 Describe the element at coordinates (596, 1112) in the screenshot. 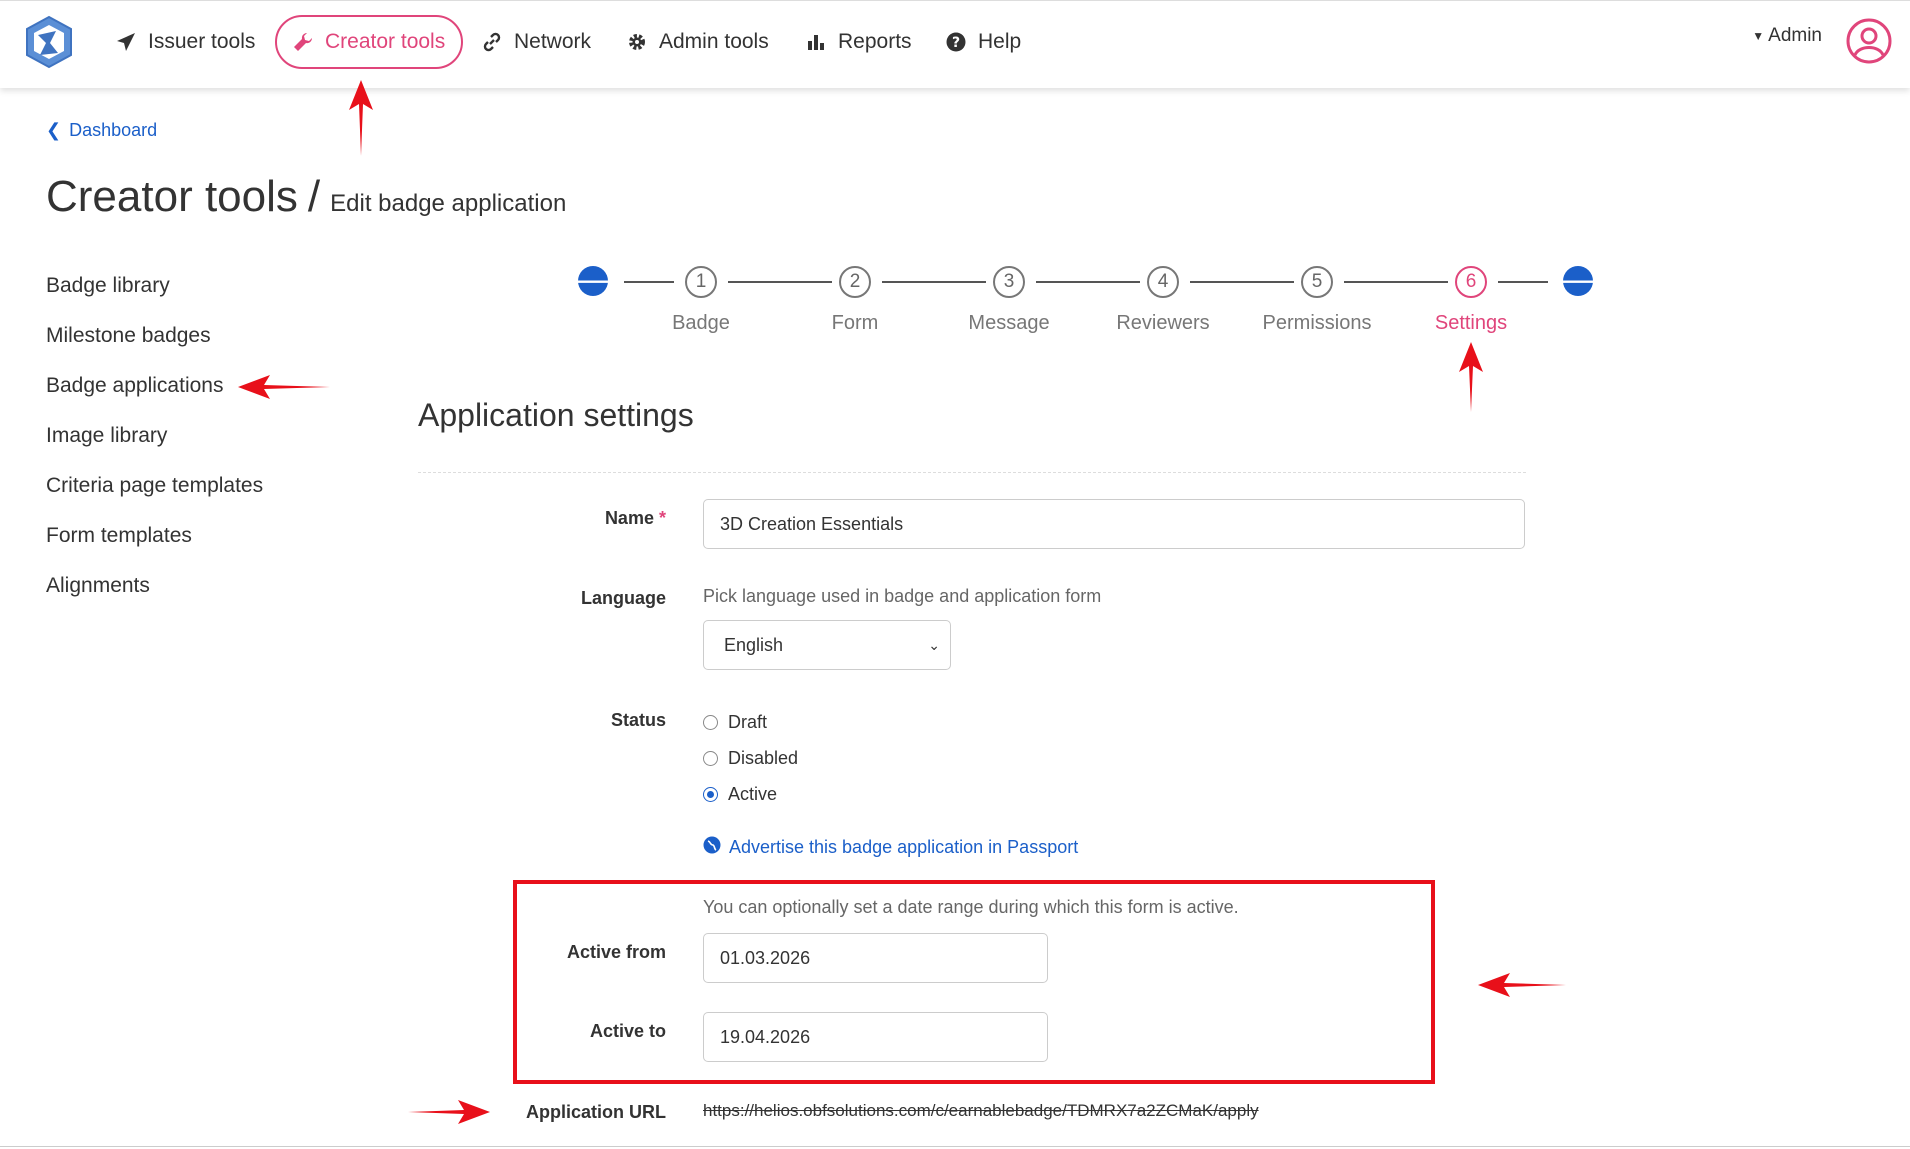

I see `application-url-label: Application URL` at that location.